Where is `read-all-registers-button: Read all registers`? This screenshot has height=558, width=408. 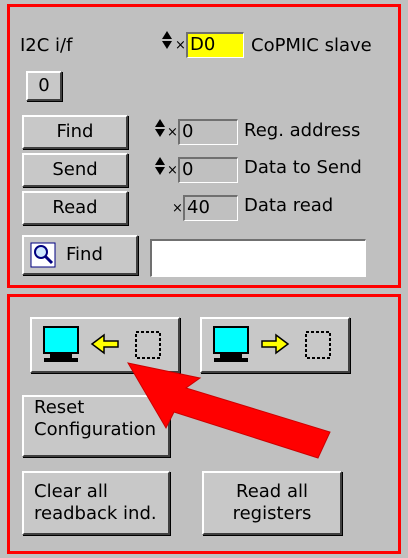
read-all-registers-button: Read all registers is located at coordinates (272, 503).